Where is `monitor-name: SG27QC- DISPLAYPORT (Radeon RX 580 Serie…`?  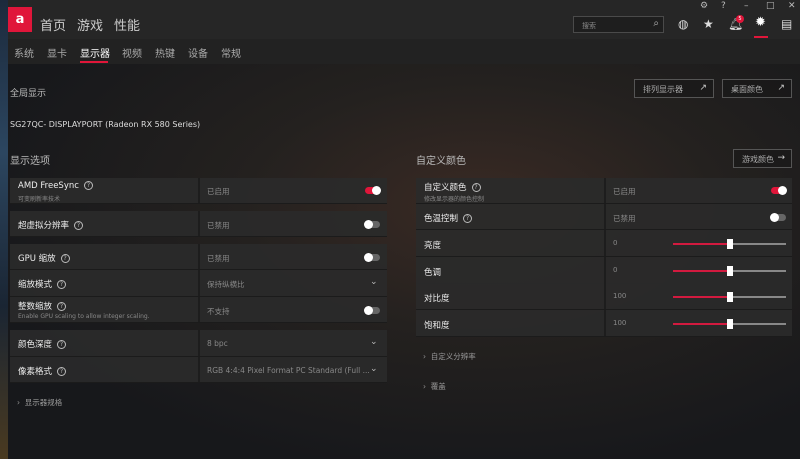 monitor-name: SG27QC- DISPLAYPORT (Radeon RX 580 Serie… is located at coordinates (105, 124).